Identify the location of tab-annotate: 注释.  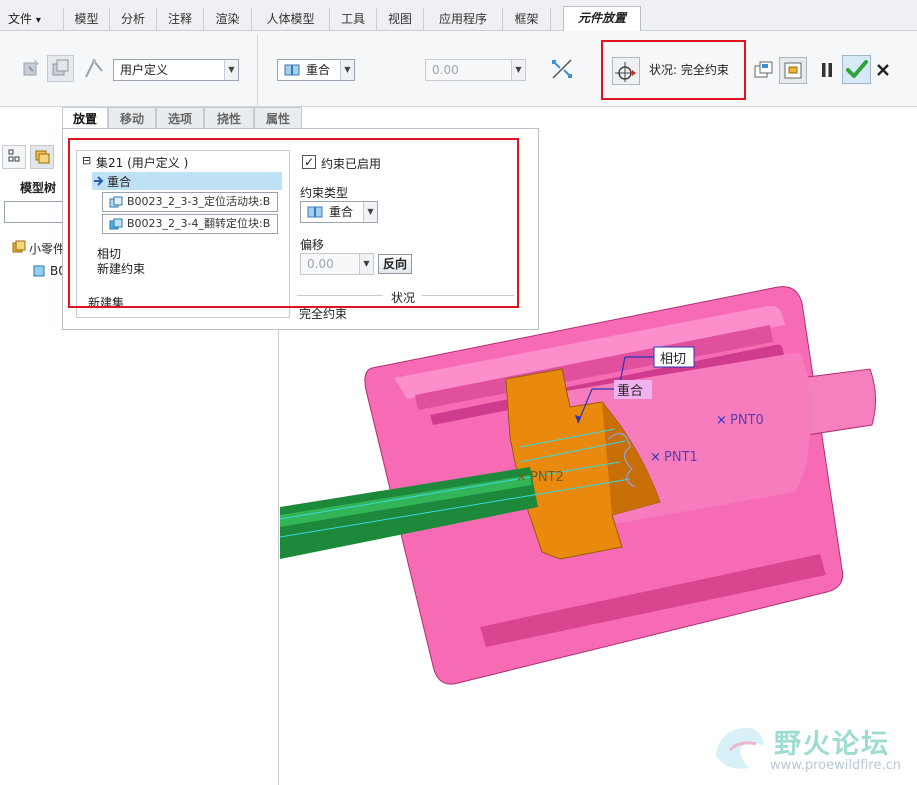
(179, 19).